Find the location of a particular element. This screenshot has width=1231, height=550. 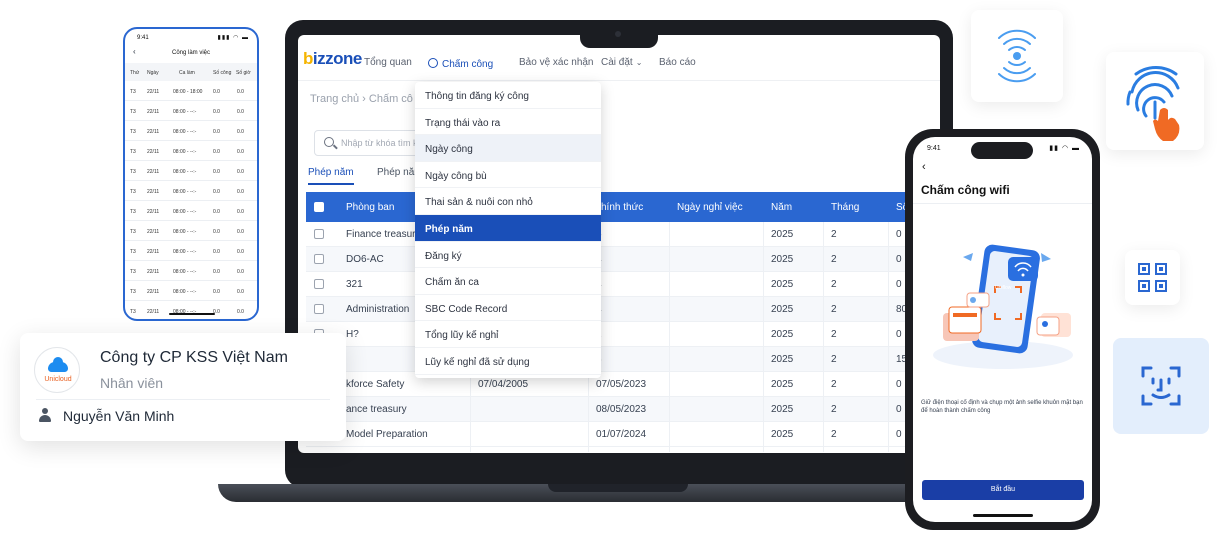

table-row: H?2202520 is located at coordinates (623, 334).